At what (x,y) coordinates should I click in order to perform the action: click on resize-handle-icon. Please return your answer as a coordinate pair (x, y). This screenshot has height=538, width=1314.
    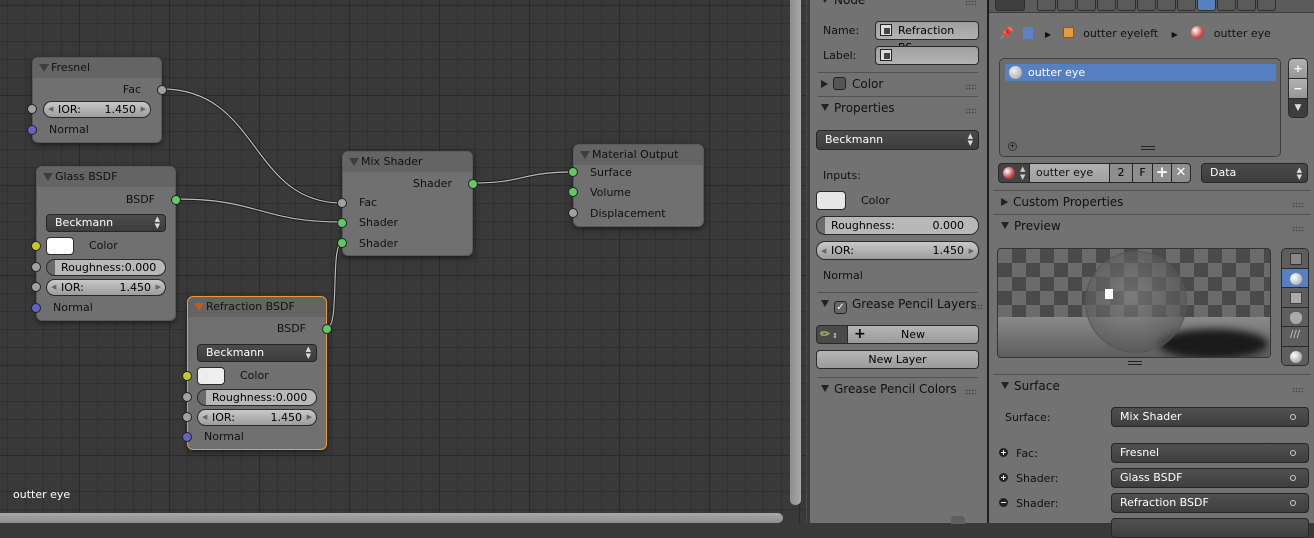
    Looking at the image, I should click on (1148, 148).